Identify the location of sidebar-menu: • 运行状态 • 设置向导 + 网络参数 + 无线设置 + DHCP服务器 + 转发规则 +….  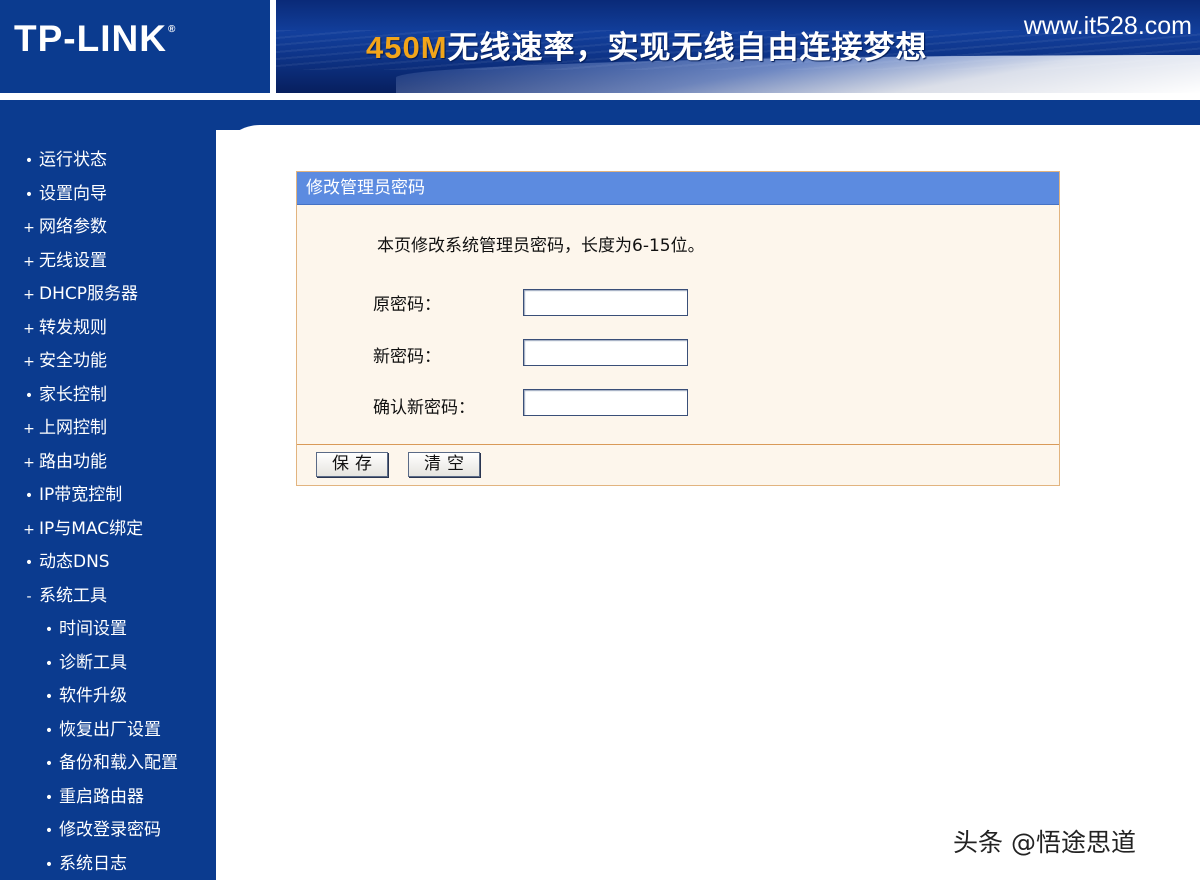
(108, 513).